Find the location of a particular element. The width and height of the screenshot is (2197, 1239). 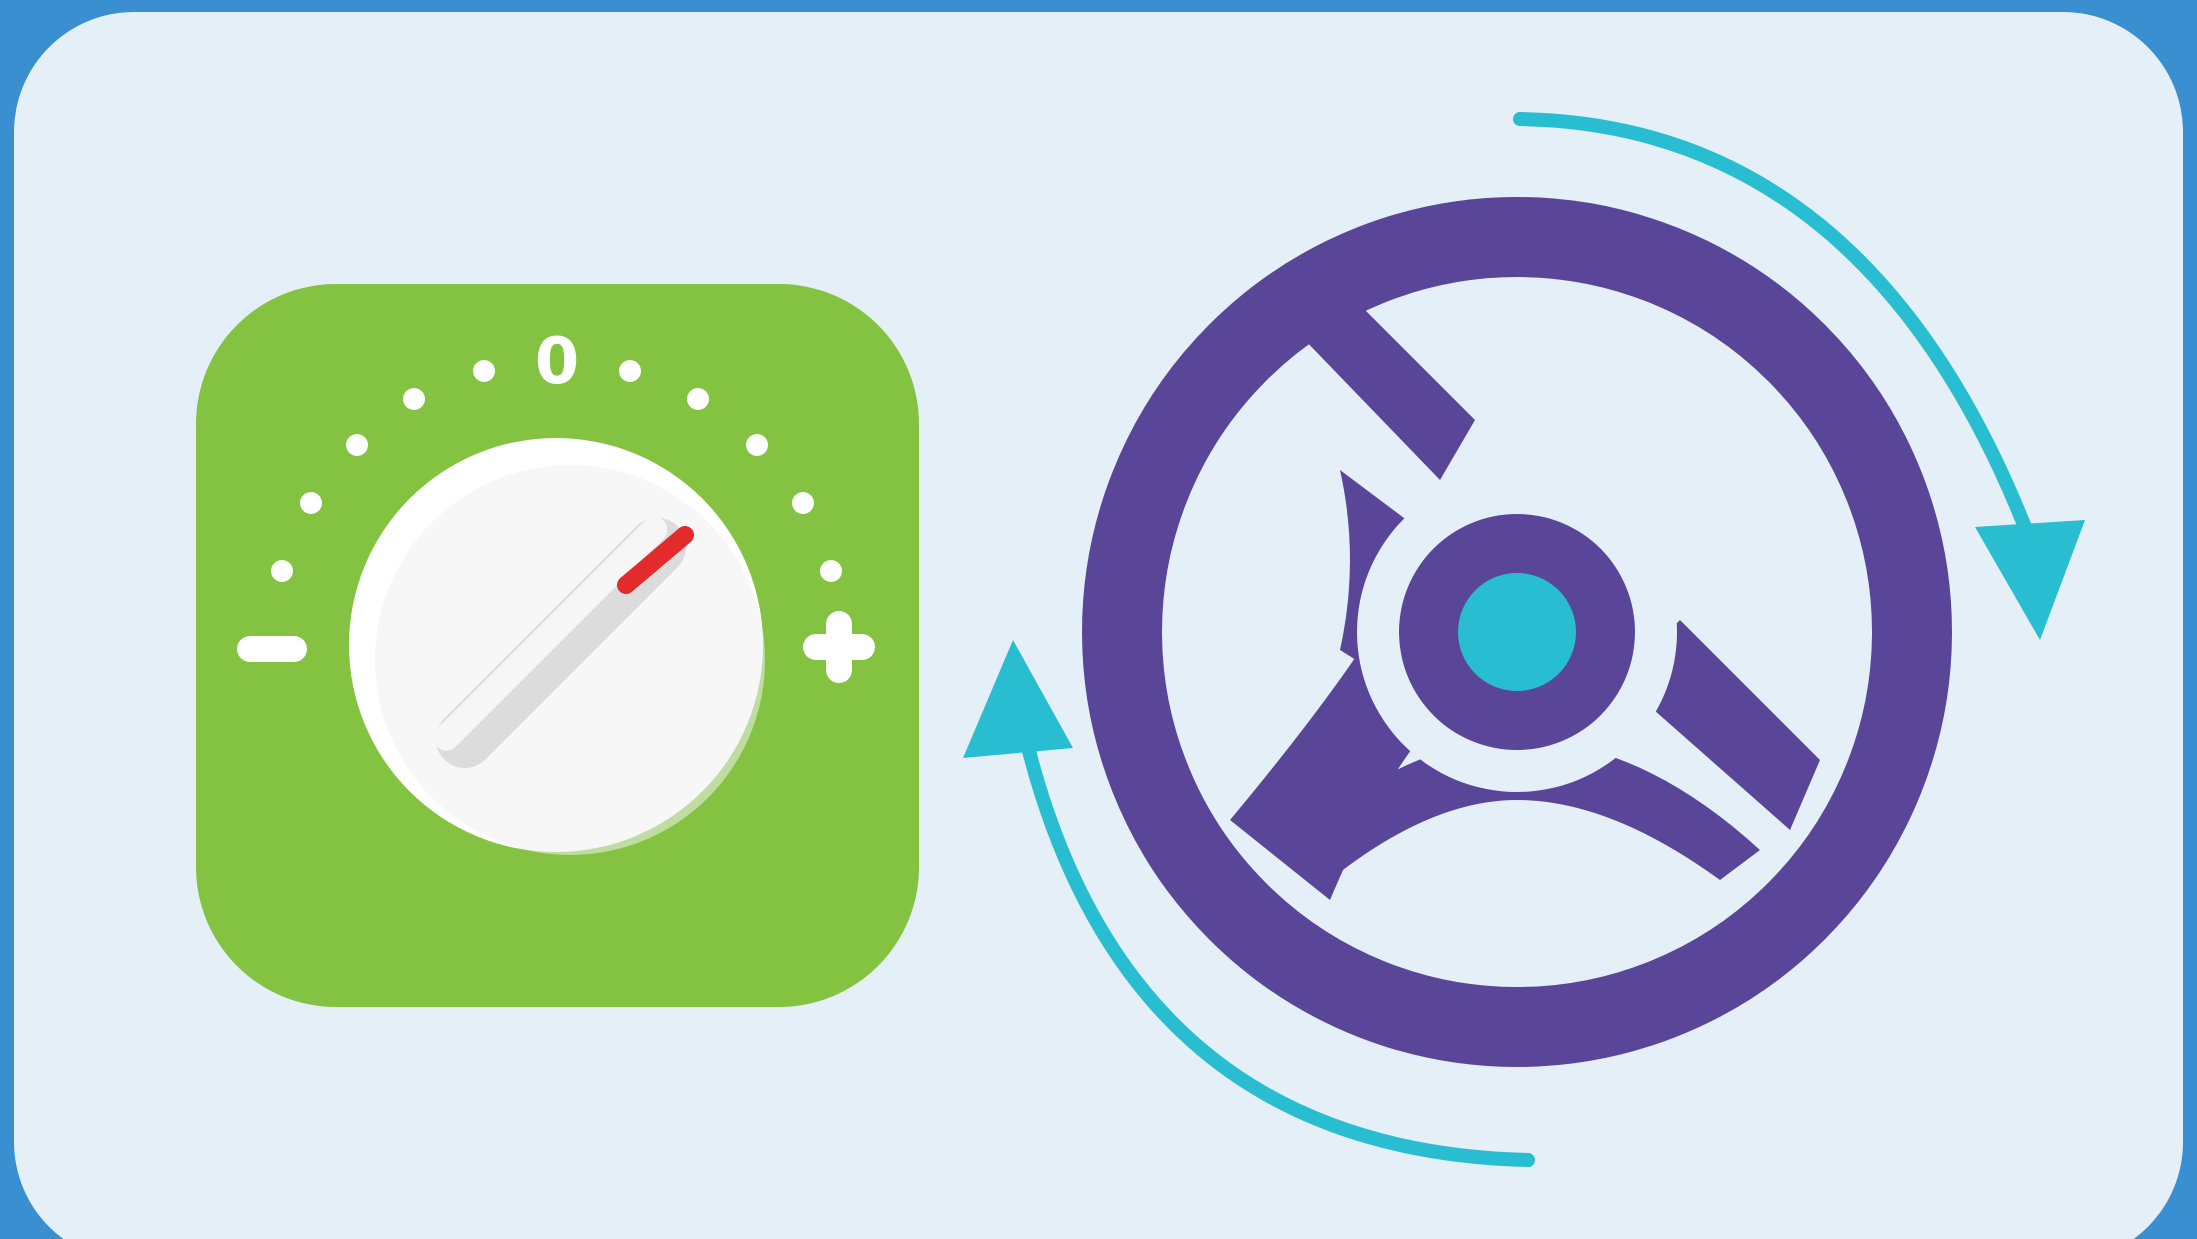

knob-zero-label: 0 is located at coordinates (557, 362).